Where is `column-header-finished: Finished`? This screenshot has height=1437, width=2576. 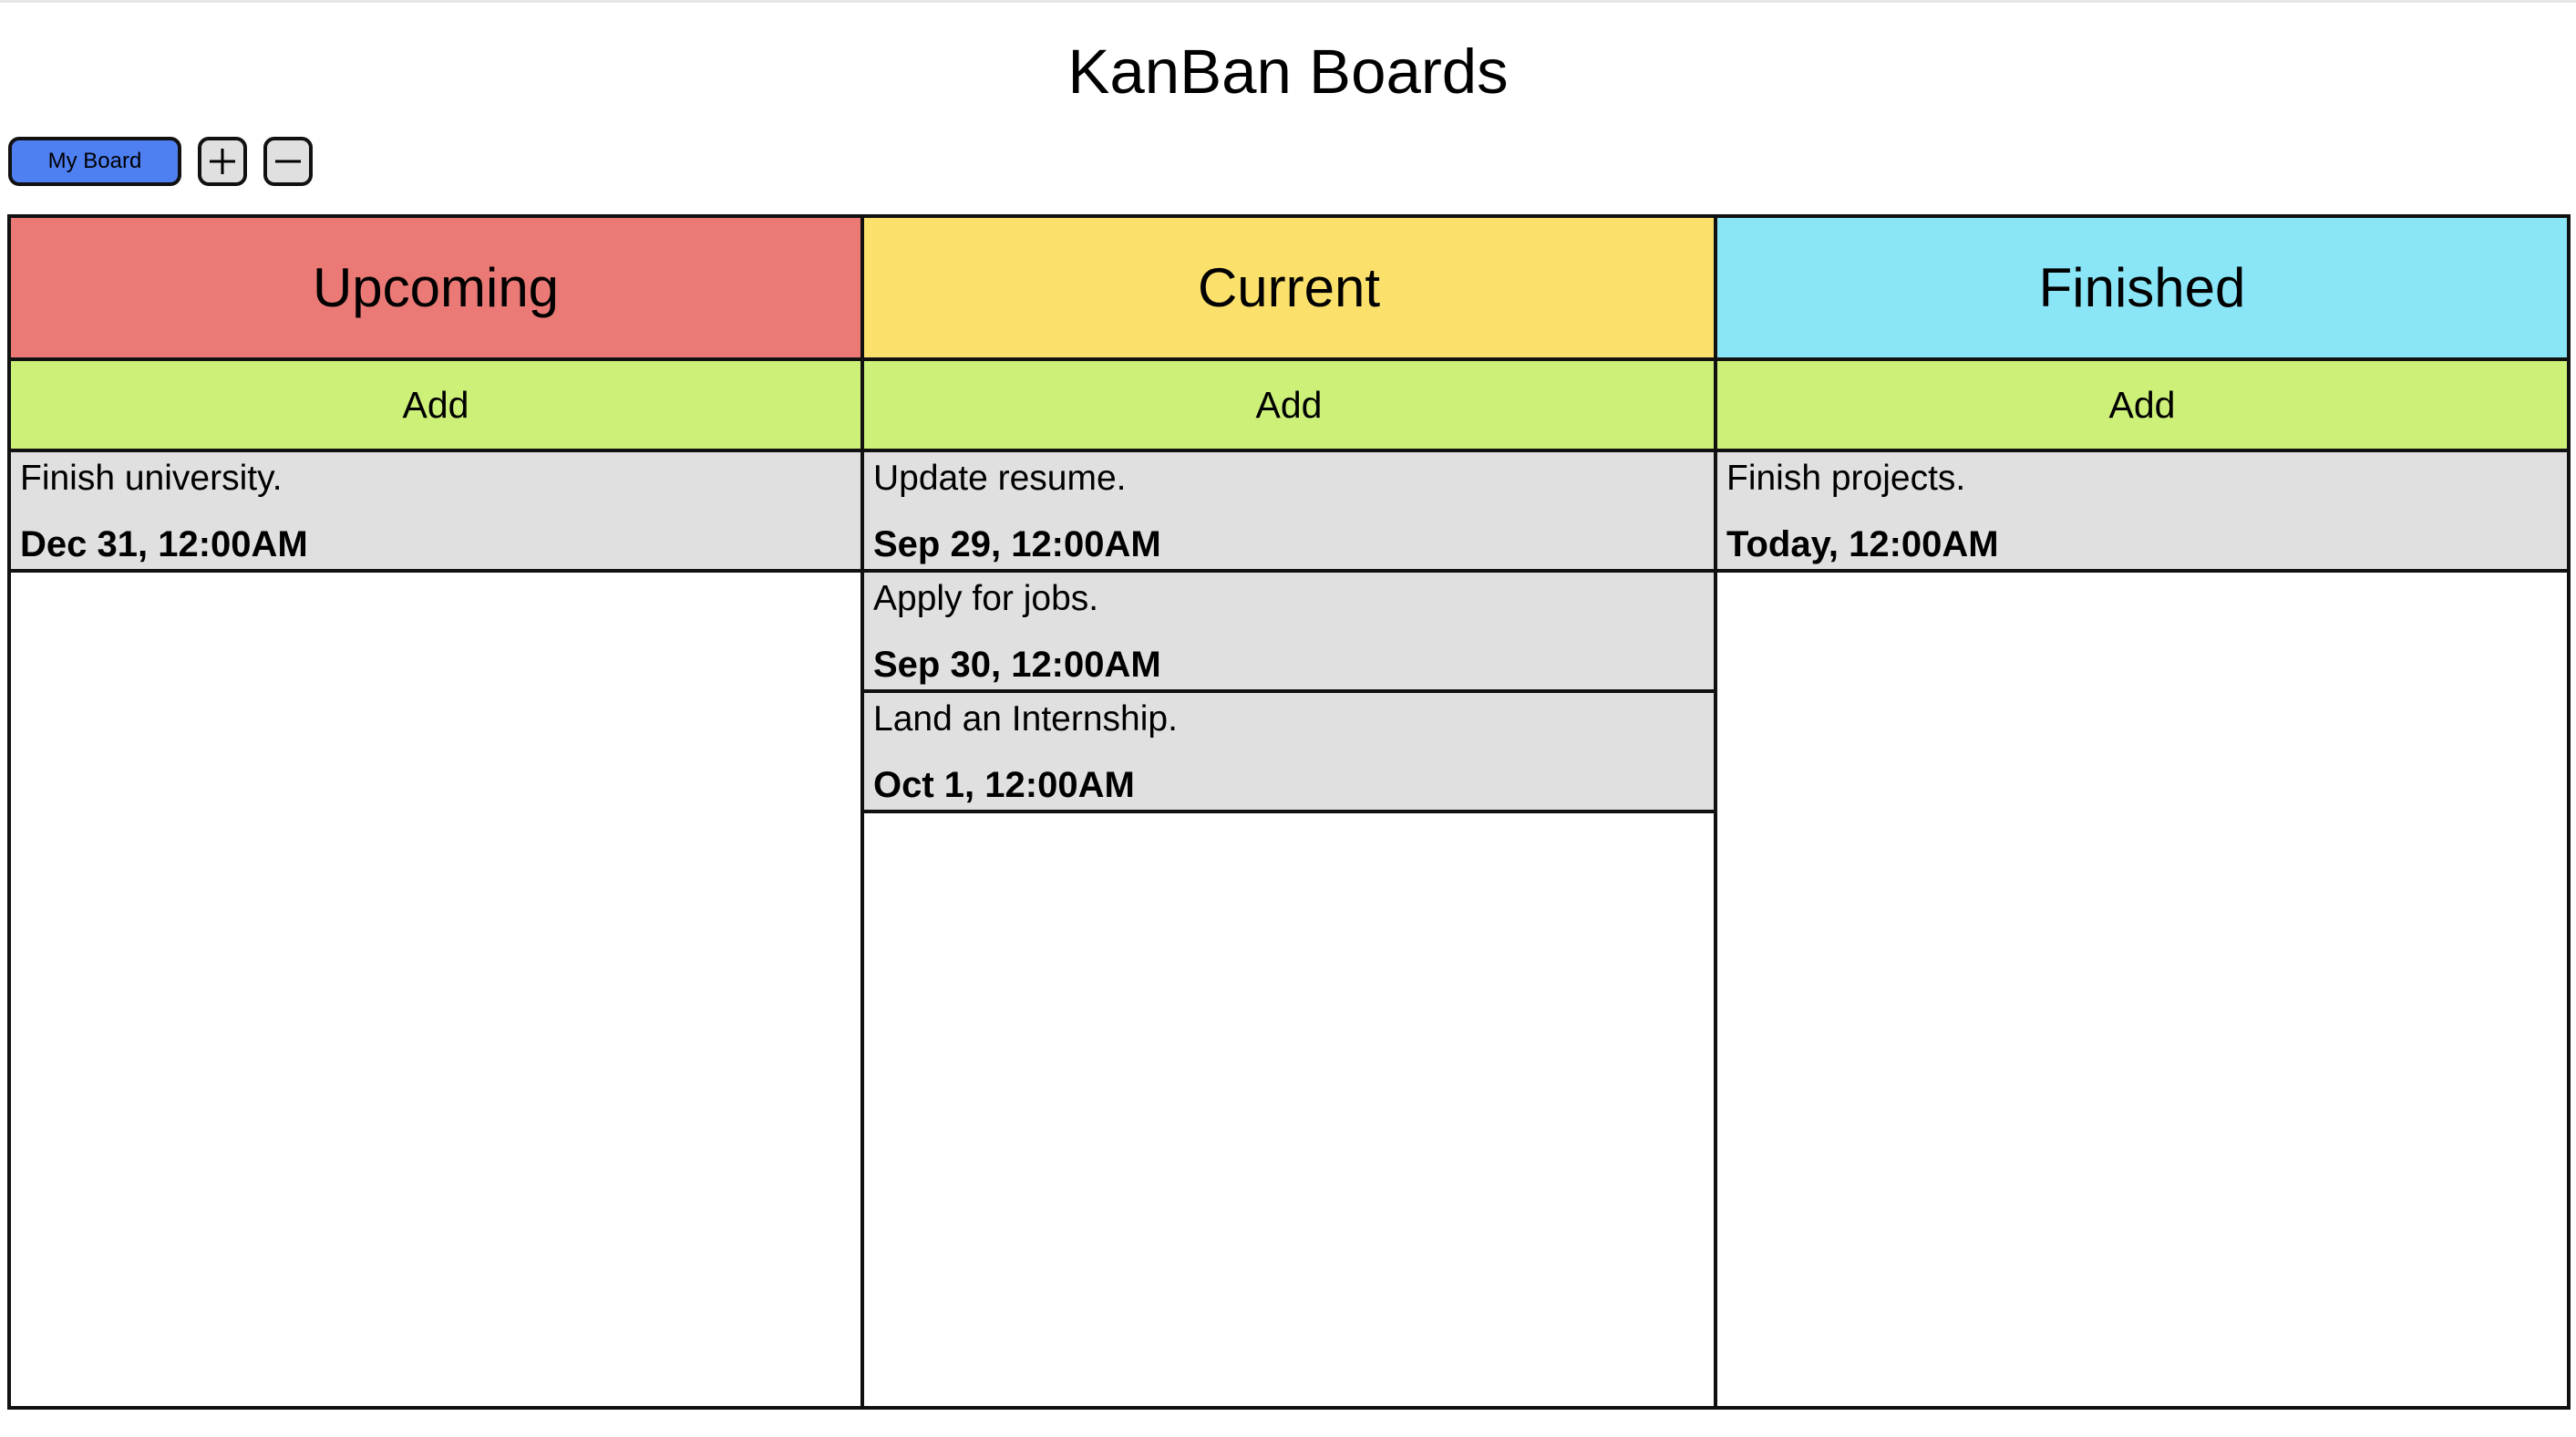
column-header-finished: Finished is located at coordinates (2142, 289).